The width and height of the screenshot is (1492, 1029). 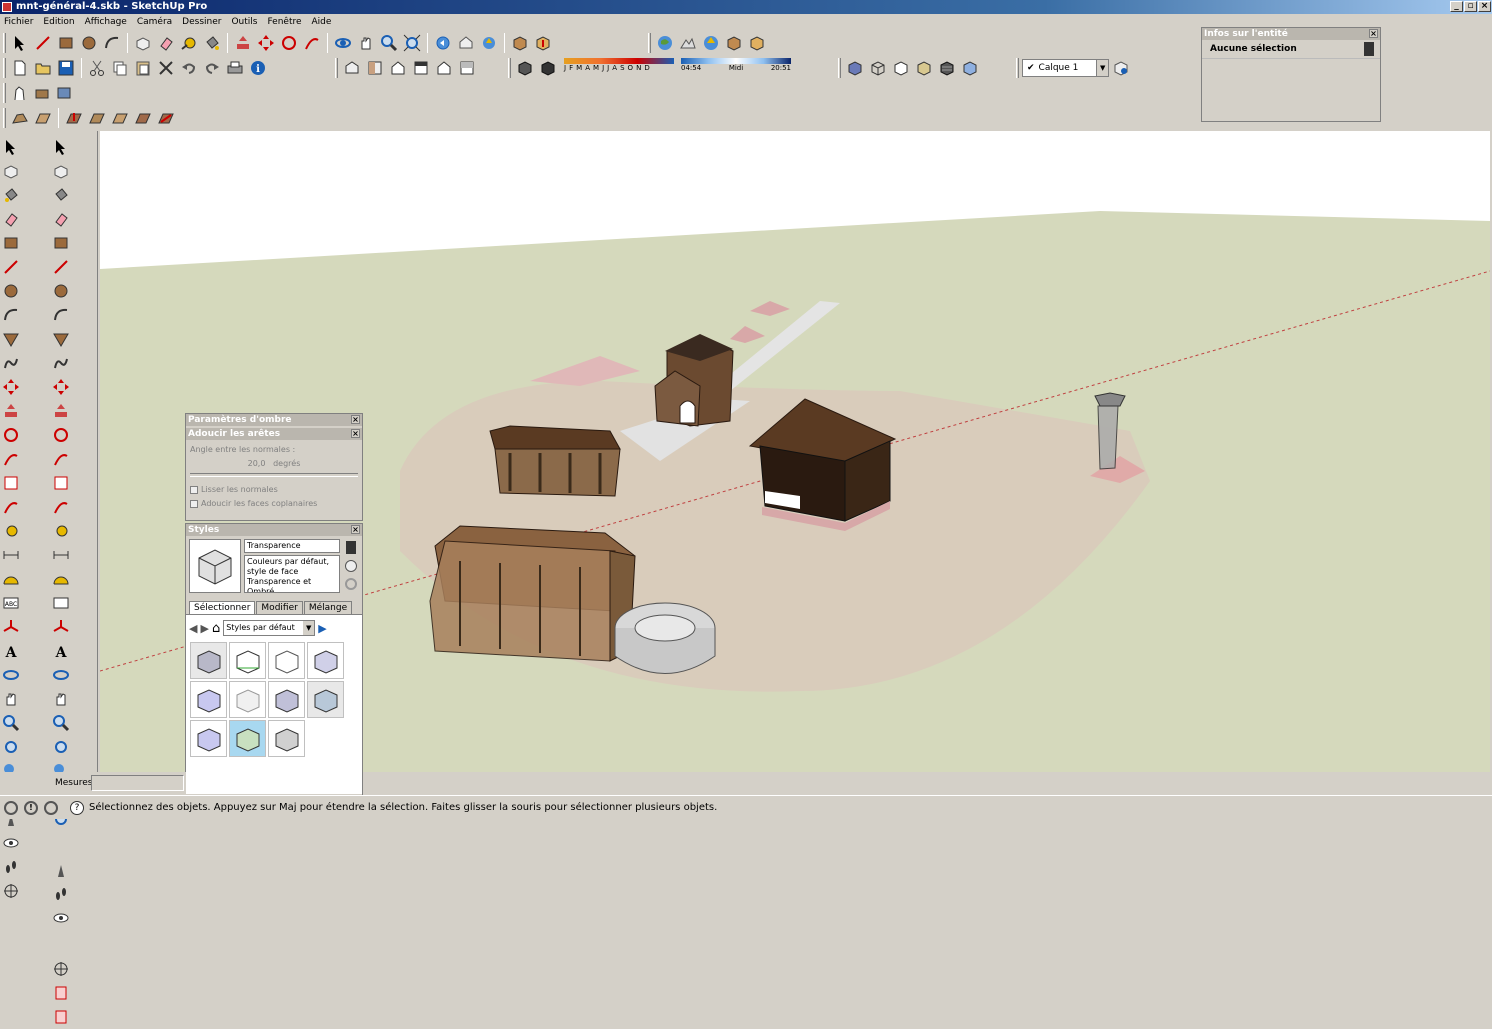 What do you see at coordinates (274, 530) in the screenshot?
I see `styles-panel-title-bar: Styles ×` at bounding box center [274, 530].